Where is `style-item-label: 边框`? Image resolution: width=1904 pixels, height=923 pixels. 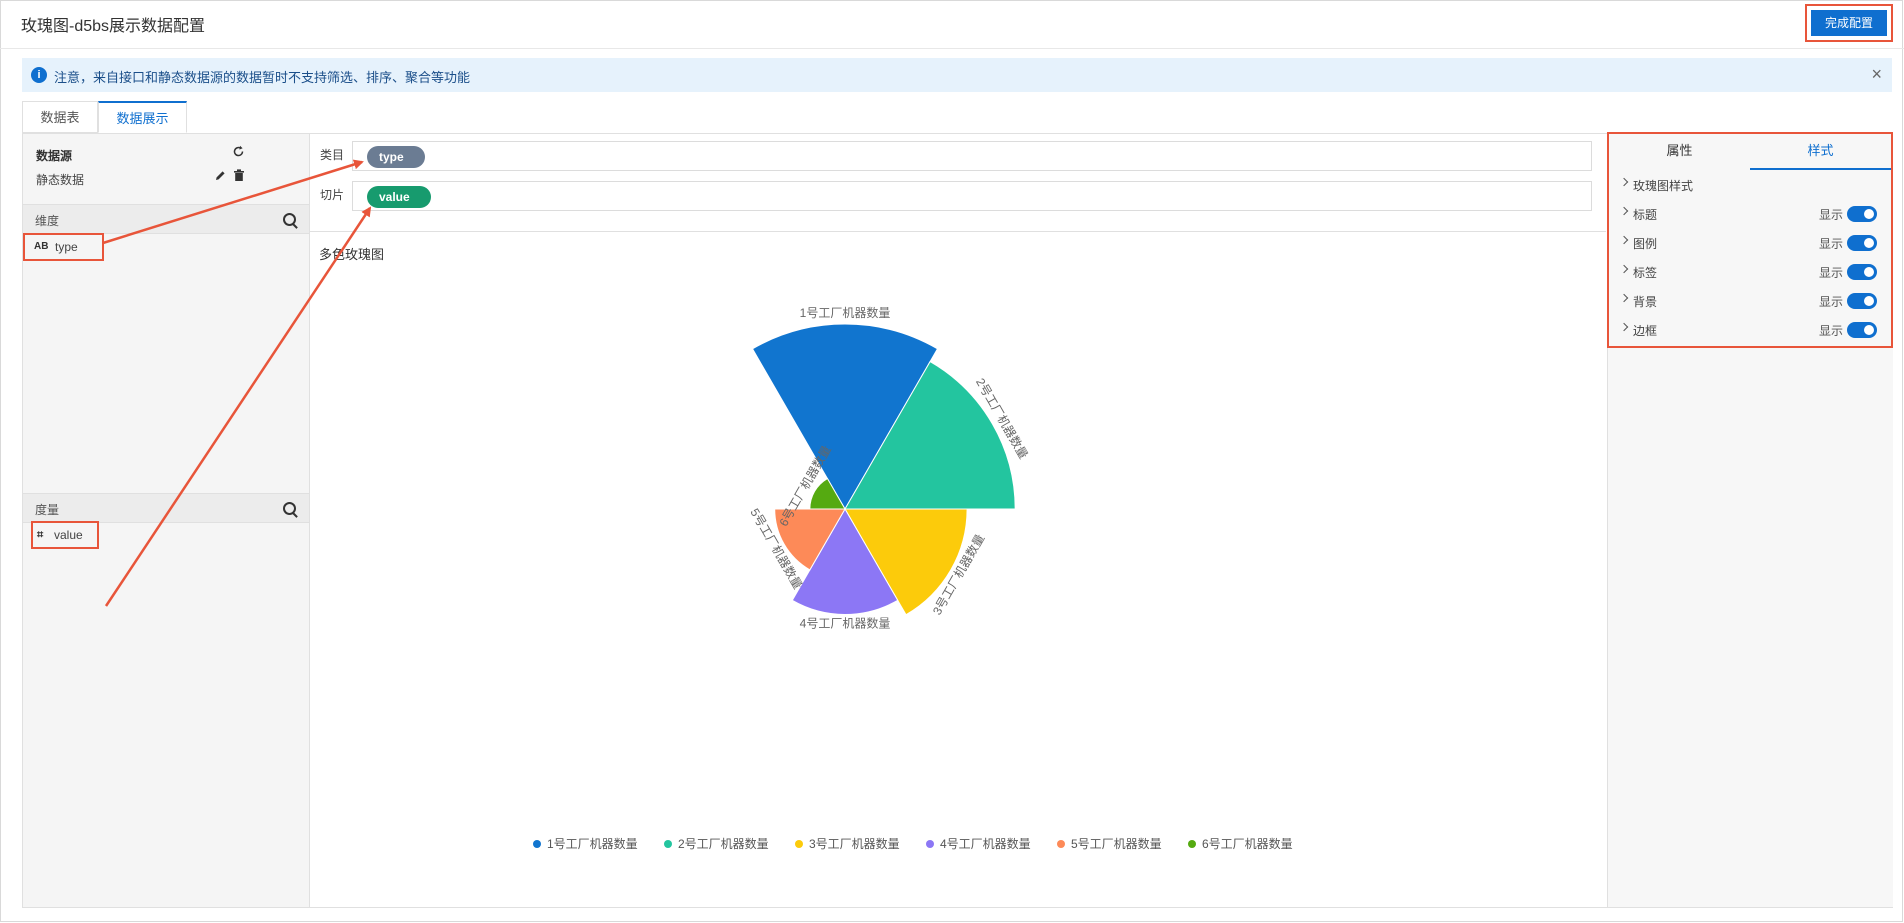 style-item-label: 边框 is located at coordinates (1645, 331).